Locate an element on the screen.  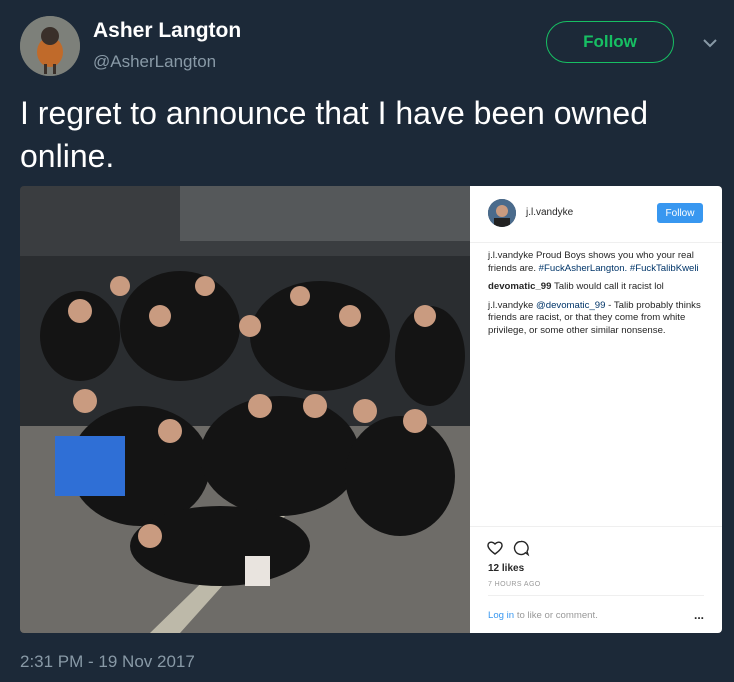
author-display-name: Asher Langton is located at coordinates (167, 31).